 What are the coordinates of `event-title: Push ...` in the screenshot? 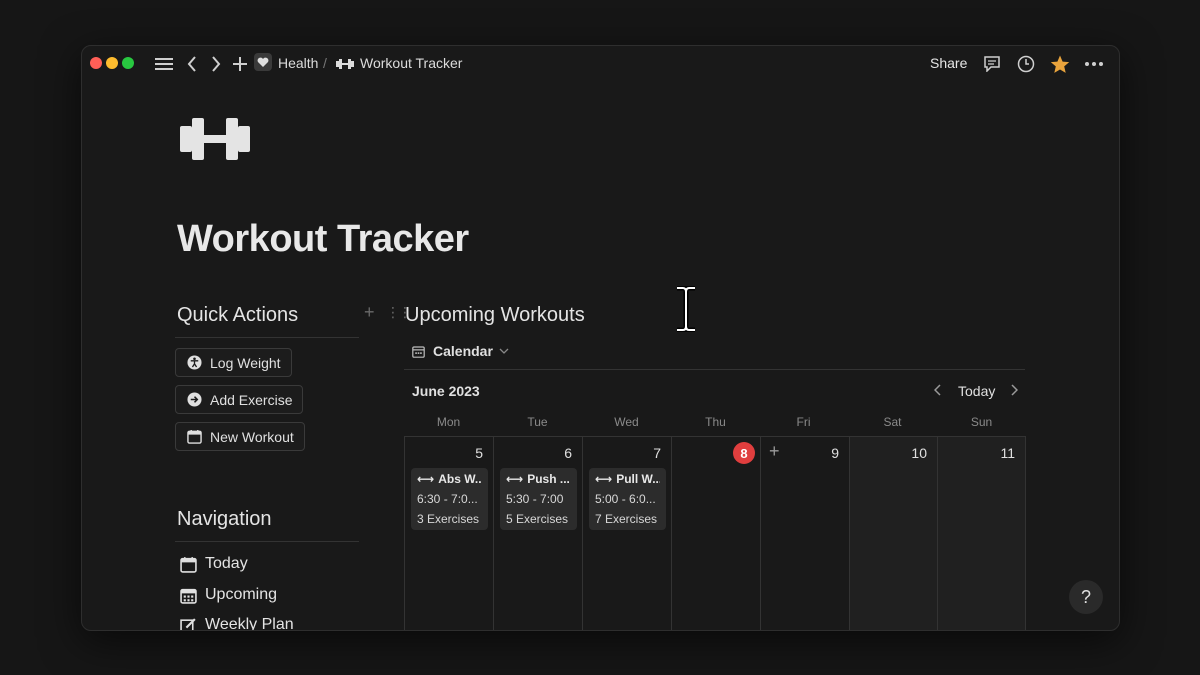 It's located at (548, 479).